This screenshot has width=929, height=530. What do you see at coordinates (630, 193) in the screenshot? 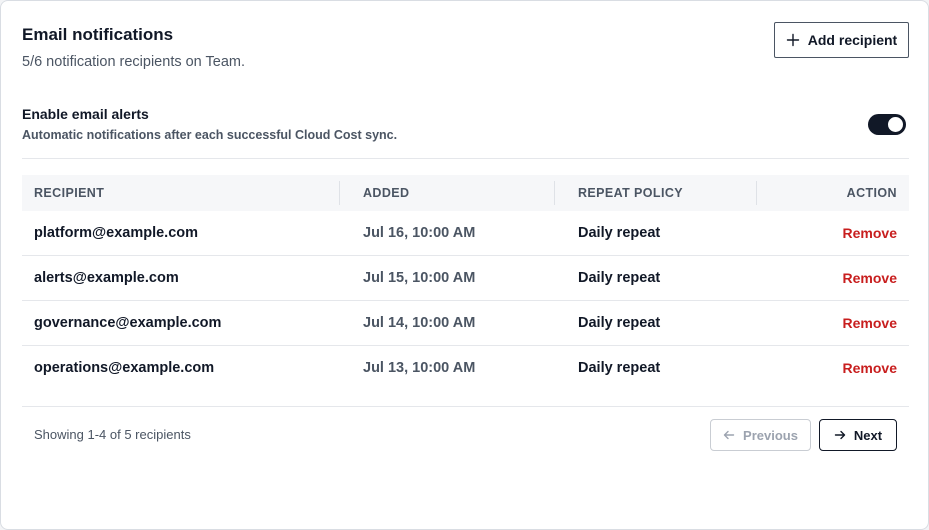
I see `column-header-repeat-policy: REPEAT POLICY` at bounding box center [630, 193].